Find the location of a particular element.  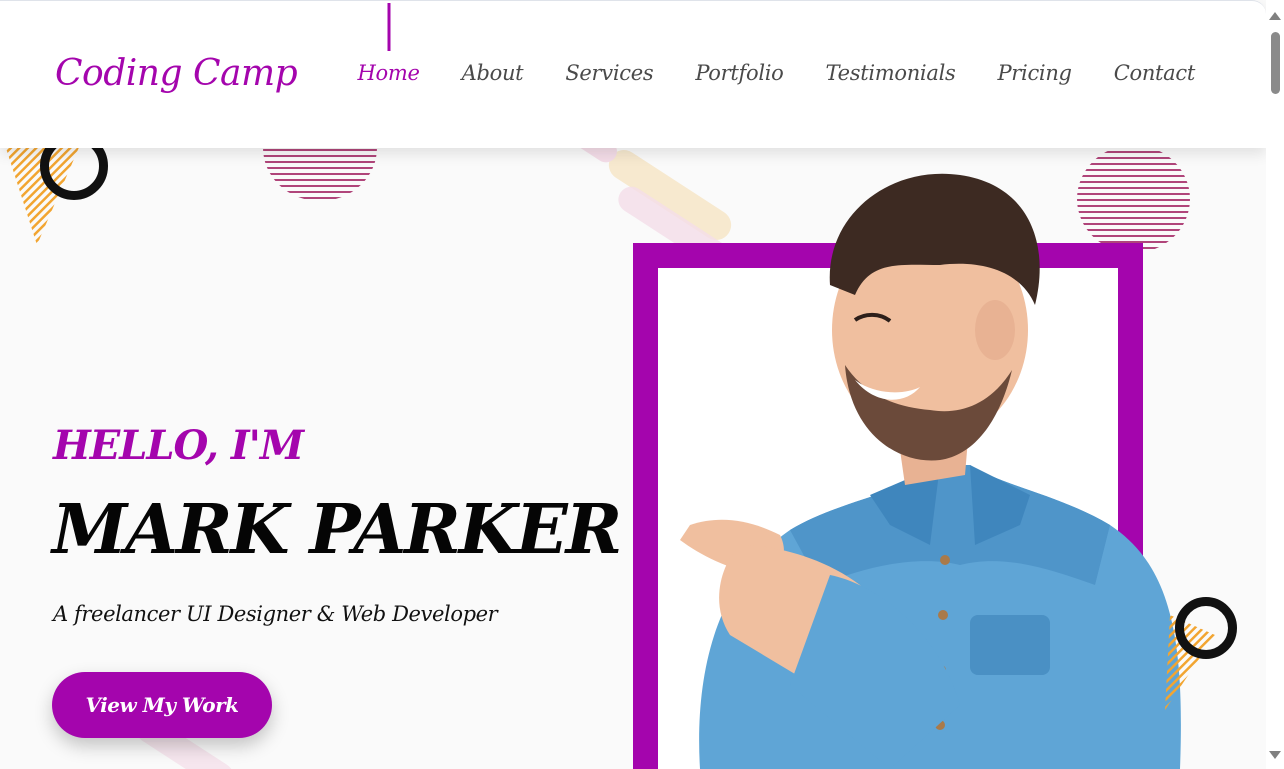

nav-home-link: Home is located at coordinates (388, 73).